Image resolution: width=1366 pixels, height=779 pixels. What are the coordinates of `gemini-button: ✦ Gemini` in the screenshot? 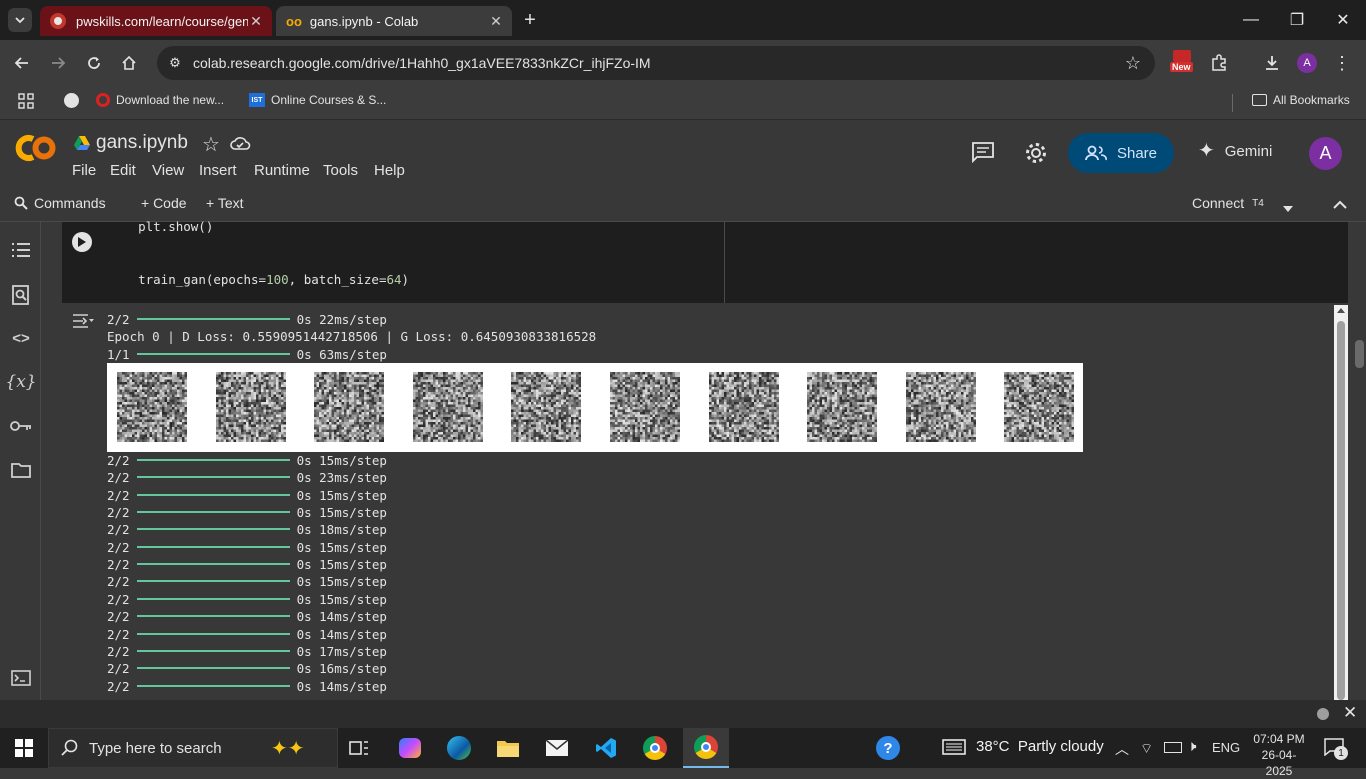 It's located at (1235, 151).